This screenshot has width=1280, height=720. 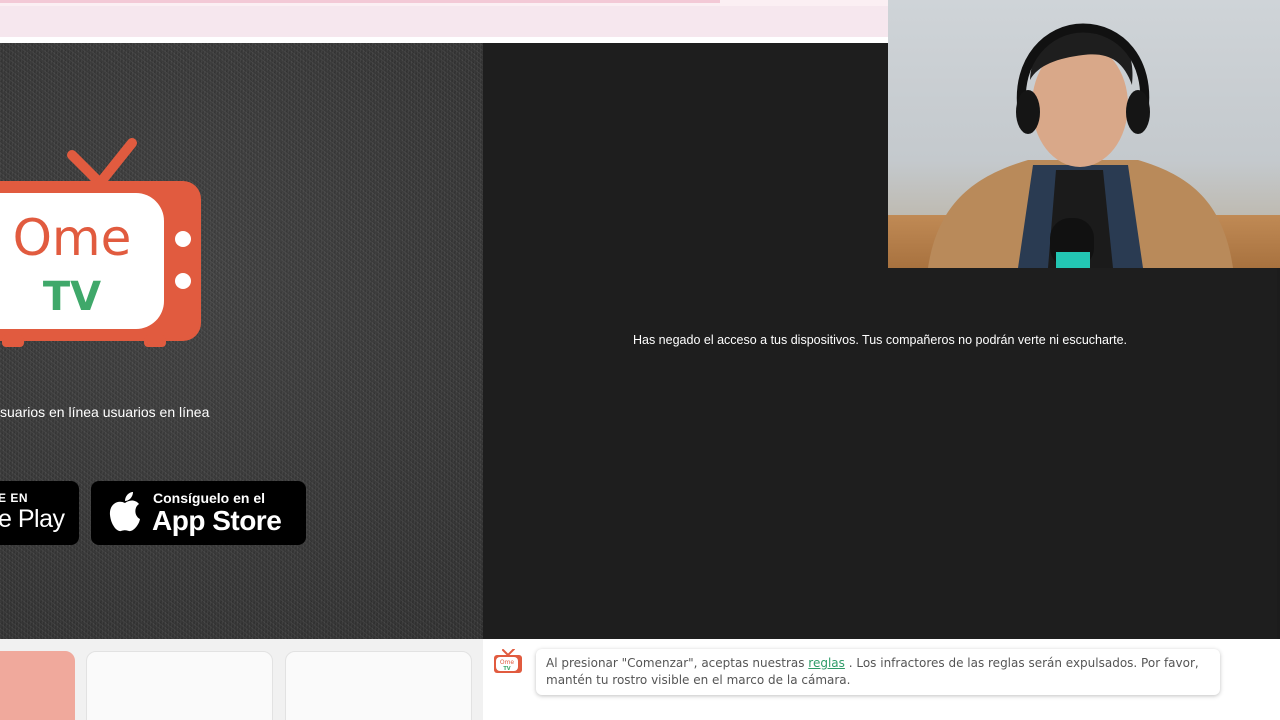 I want to click on logo-word-tv: TV, so click(x=72, y=297).